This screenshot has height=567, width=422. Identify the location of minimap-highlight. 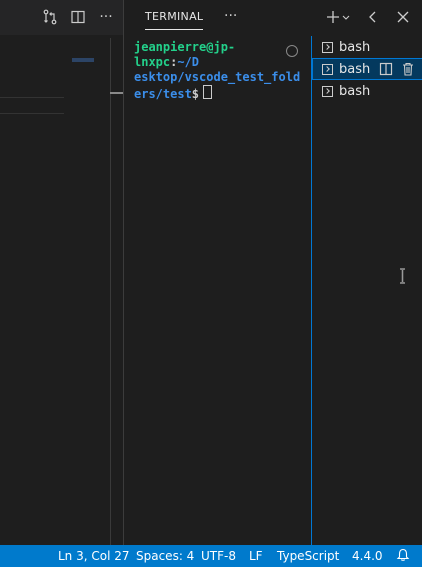
(83, 60).